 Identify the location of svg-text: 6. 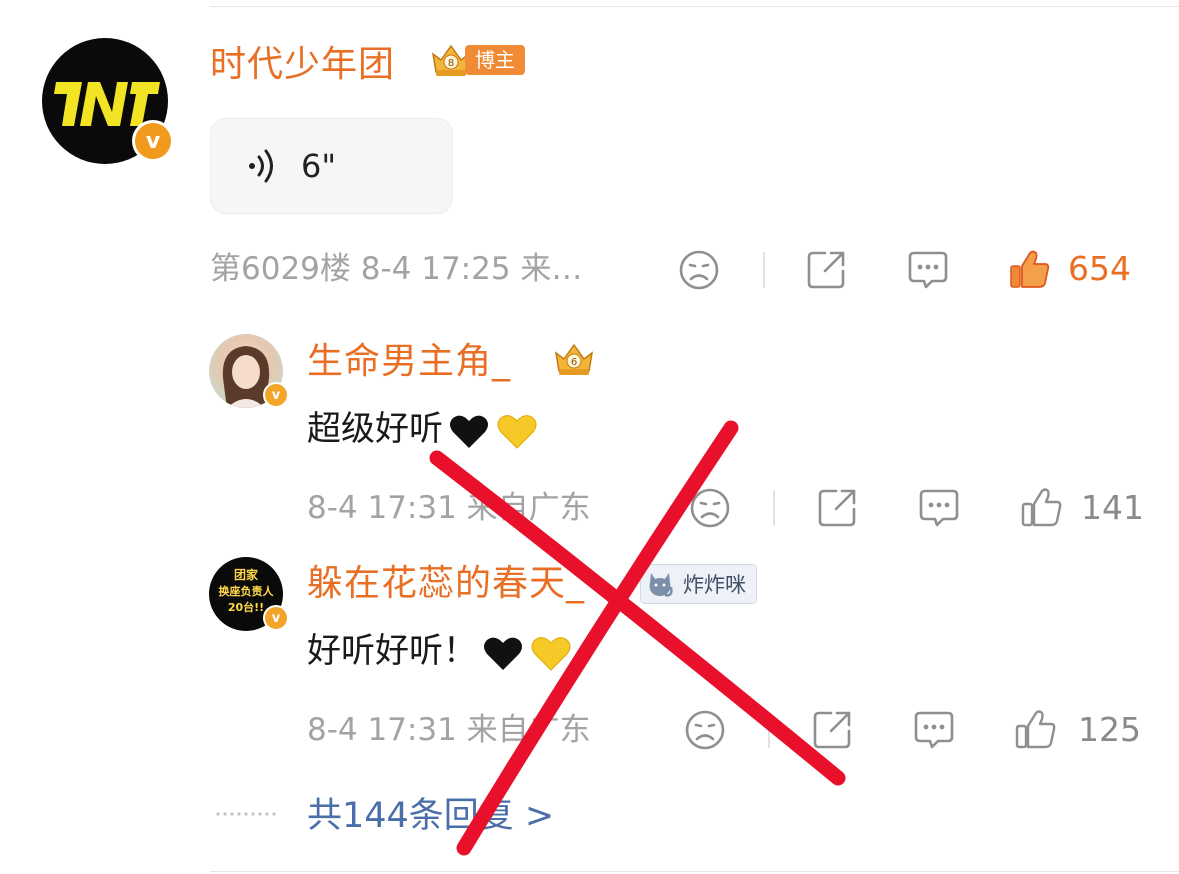
(574, 362).